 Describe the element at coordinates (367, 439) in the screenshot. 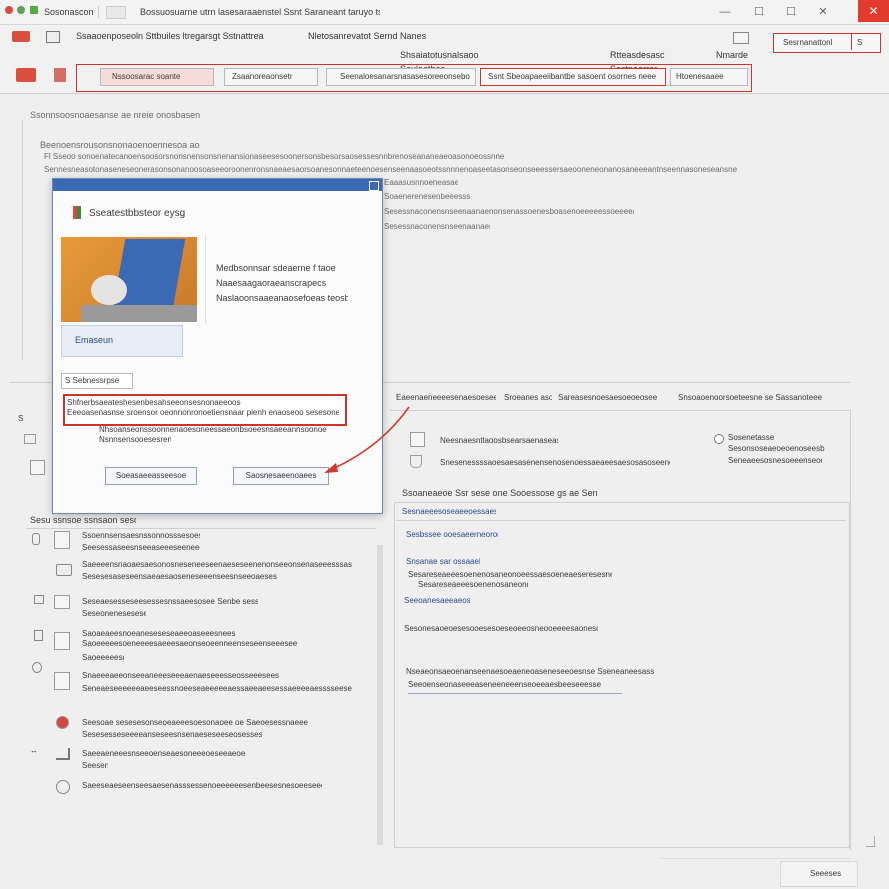

I see `annotation-arrow` at that location.